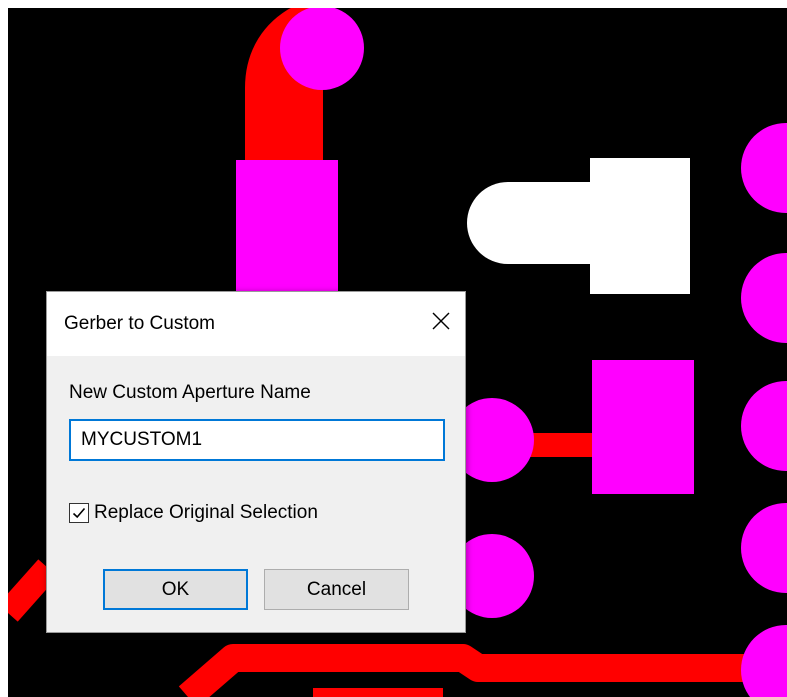 The width and height of the screenshot is (787, 697). What do you see at coordinates (190, 392) in the screenshot?
I see `aperture-name-label: New Custom Aperture Name` at bounding box center [190, 392].